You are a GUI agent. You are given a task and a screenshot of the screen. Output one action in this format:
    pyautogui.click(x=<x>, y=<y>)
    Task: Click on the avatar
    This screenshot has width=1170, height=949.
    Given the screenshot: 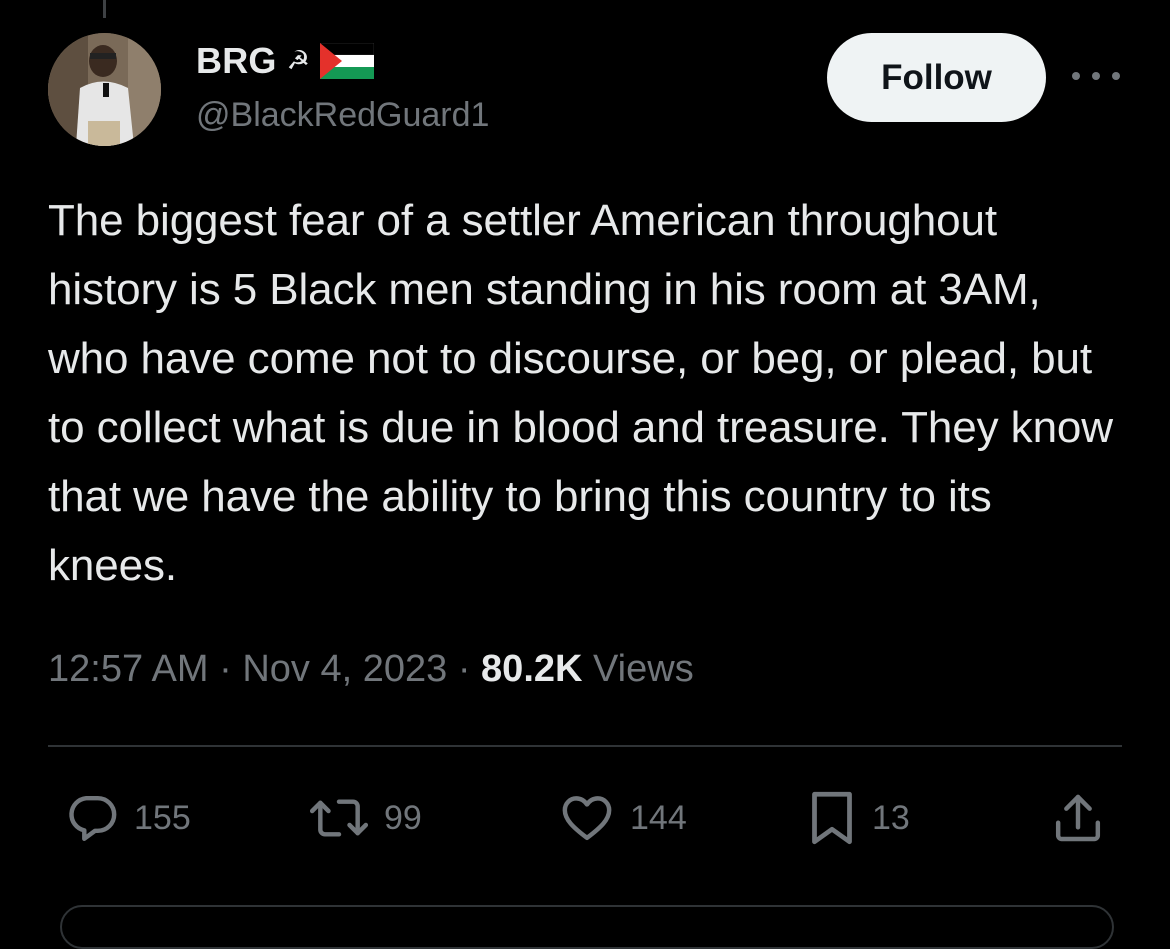 What is the action you would take?
    pyautogui.click(x=104, y=89)
    